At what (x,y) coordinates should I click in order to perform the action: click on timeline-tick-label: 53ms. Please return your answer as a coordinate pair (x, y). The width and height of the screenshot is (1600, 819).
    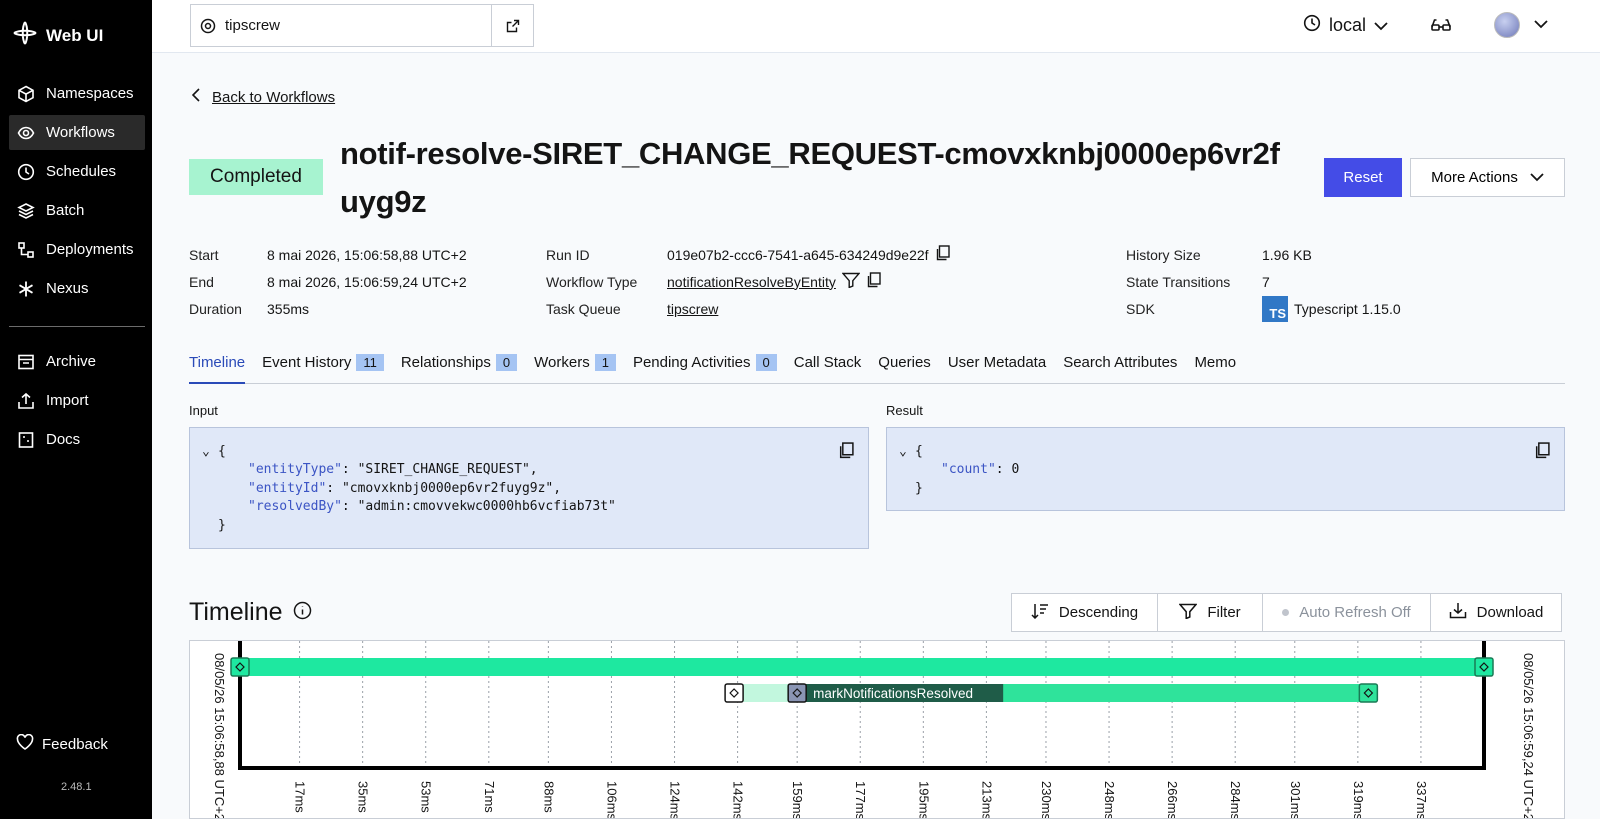
    Looking at the image, I should click on (426, 797).